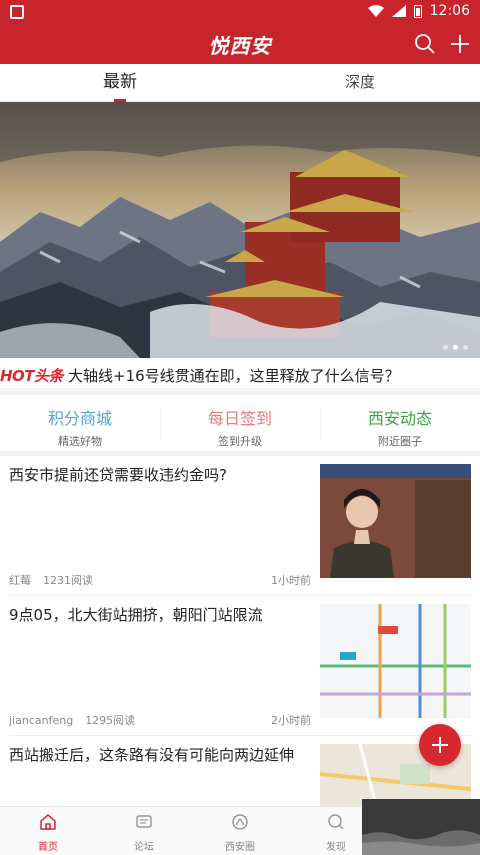 The height and width of the screenshot is (855, 480). What do you see at coordinates (417, 11) in the screenshot?
I see `battery-icon` at bounding box center [417, 11].